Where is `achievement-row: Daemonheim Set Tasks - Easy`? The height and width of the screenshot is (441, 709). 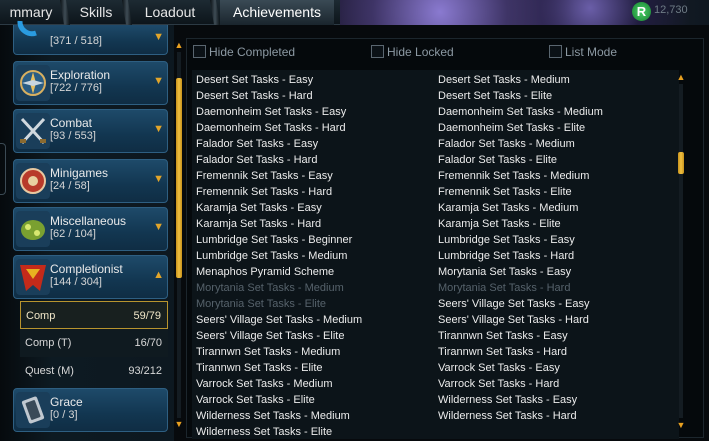 achievement-row: Daemonheim Set Tasks - Easy is located at coordinates (271, 112).